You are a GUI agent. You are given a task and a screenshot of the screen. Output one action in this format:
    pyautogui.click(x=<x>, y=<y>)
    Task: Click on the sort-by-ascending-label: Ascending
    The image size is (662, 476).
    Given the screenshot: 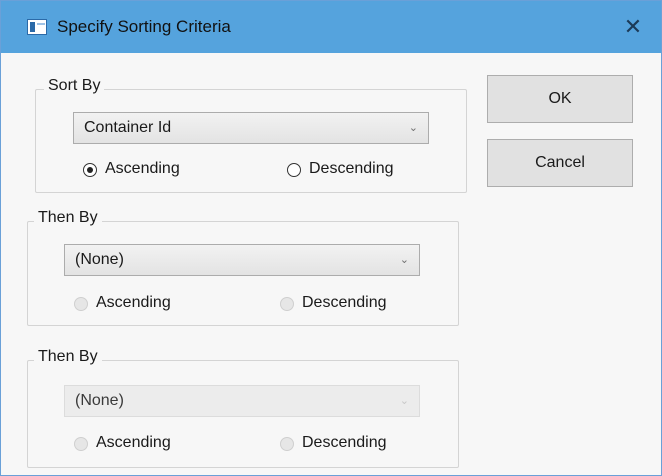 What is the action you would take?
    pyautogui.click(x=142, y=168)
    